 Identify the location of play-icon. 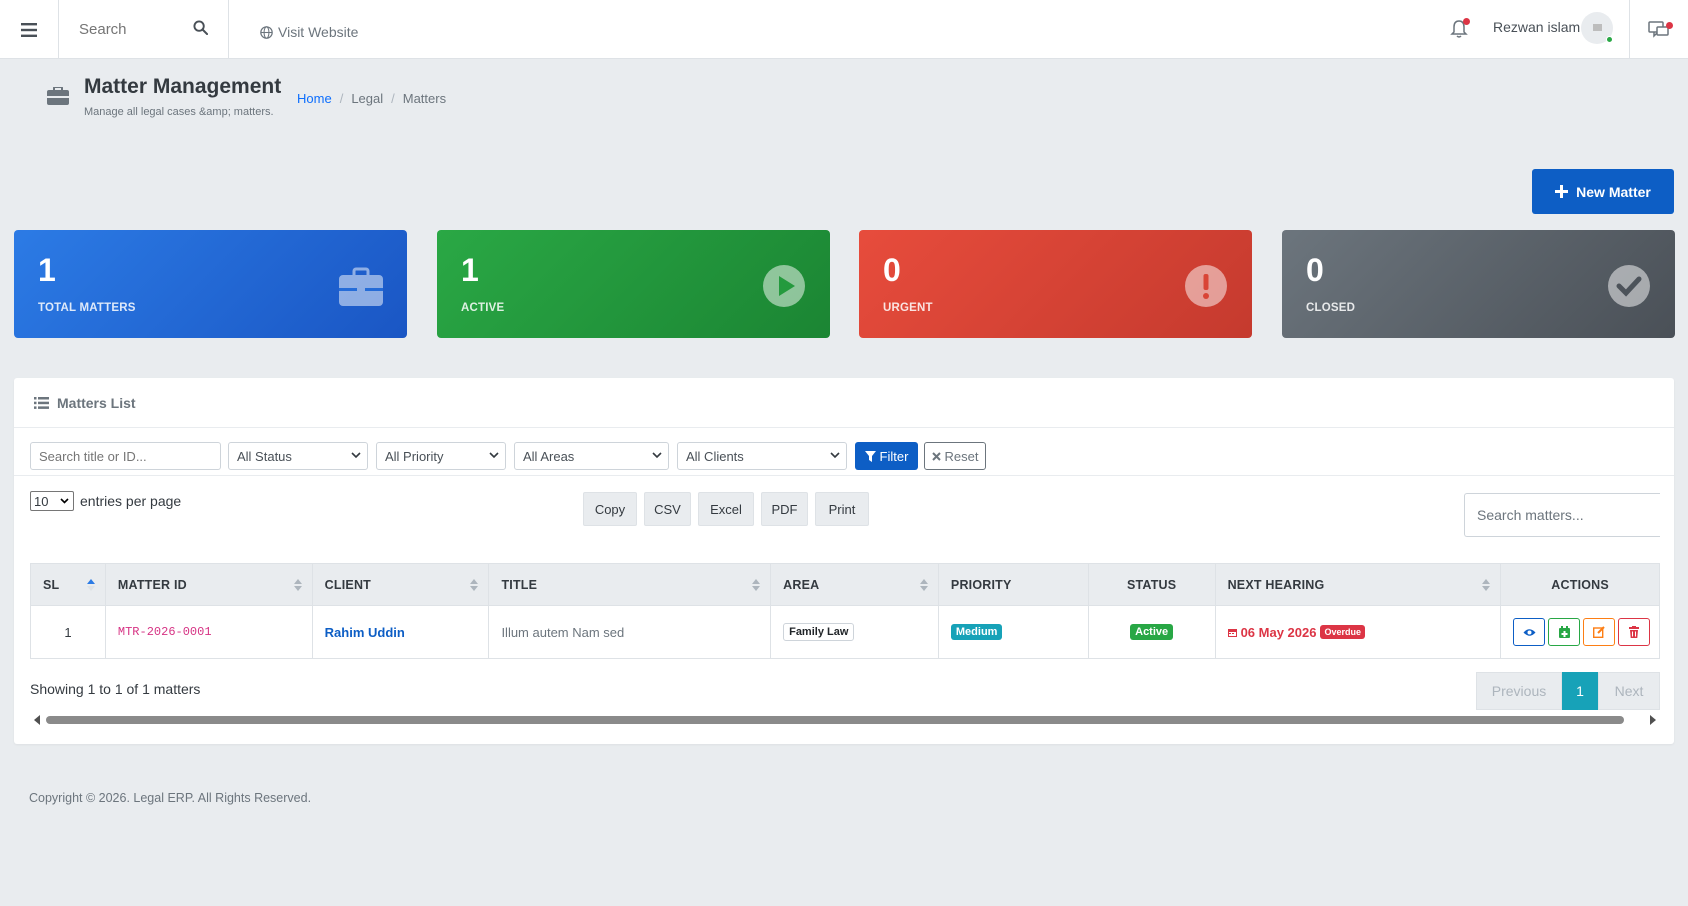
(784, 286).